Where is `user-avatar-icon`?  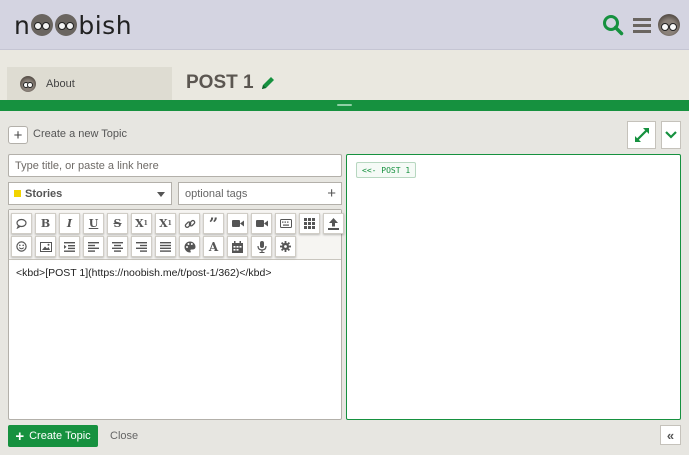 user-avatar-icon is located at coordinates (669, 25).